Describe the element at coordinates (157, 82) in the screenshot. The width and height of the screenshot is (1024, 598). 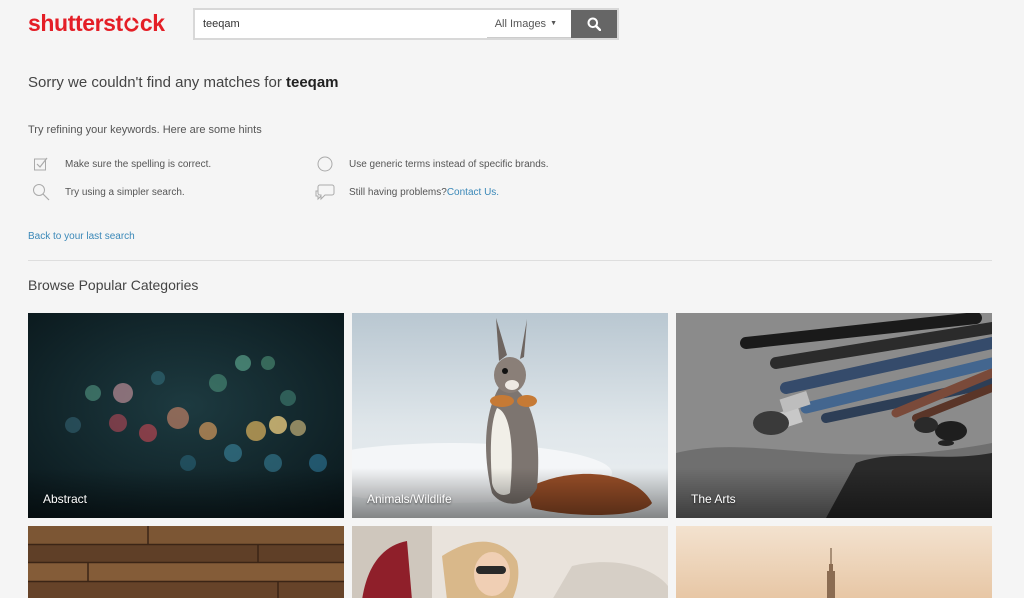
I see `no-results-prefix: Sorry we couldn't find any matches for` at that location.